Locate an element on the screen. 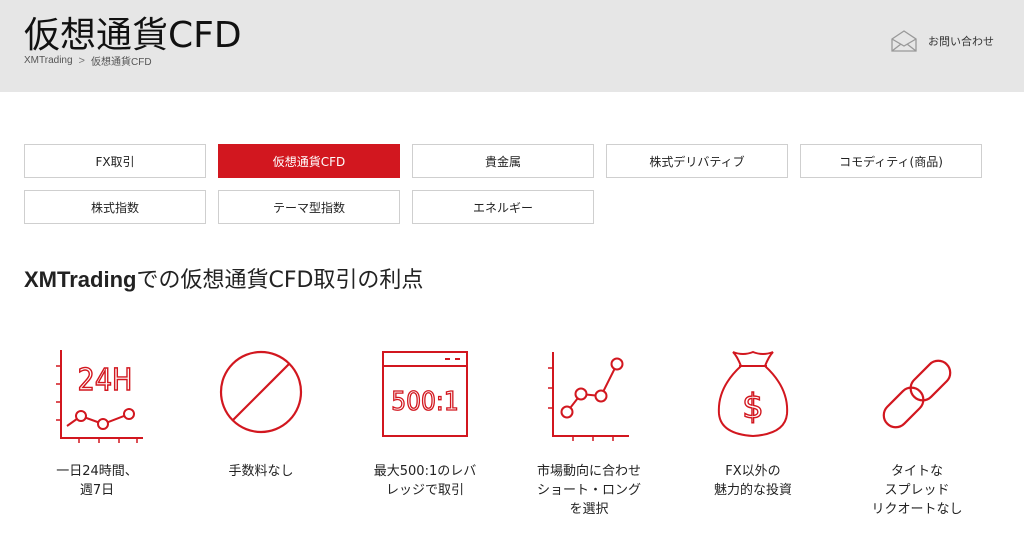 This screenshot has width=1024, height=537. feature-label: FX以外の 魅力的な投資 is located at coordinates (752, 481).